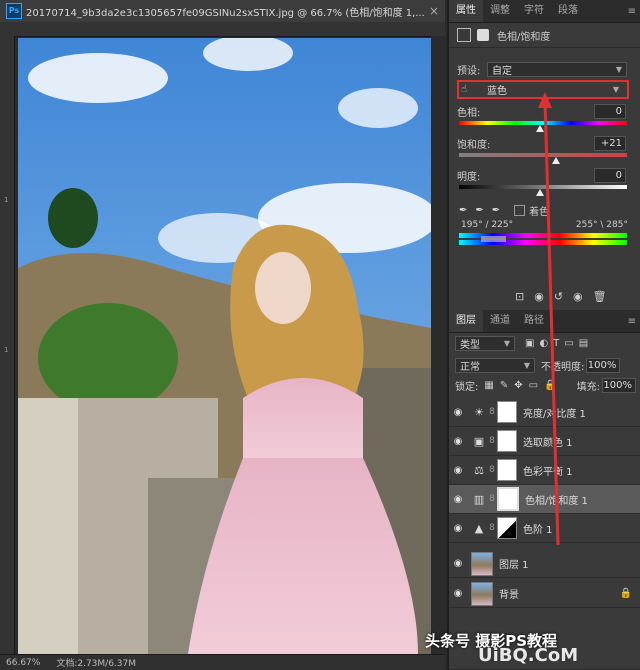 Image resolution: width=640 pixels, height=670 pixels. I want to click on tab-paragraph: 段落, so click(568, 11).